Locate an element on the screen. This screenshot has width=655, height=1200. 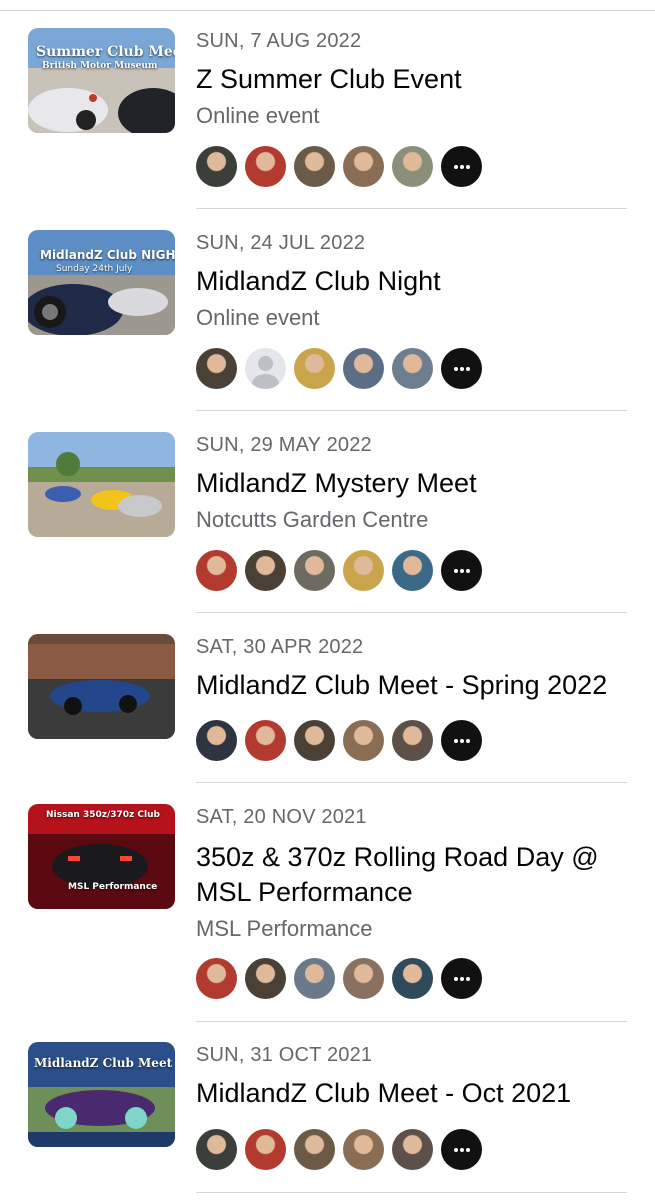
event-location: Notcutts Garden Centre is located at coordinates (312, 519).